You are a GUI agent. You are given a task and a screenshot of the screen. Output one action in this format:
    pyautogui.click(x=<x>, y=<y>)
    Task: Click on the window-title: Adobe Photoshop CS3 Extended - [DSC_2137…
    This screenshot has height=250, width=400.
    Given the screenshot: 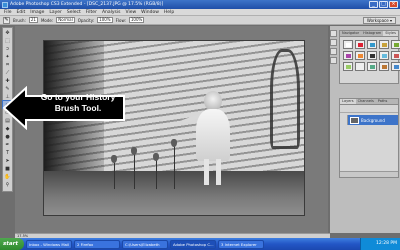 What is the action you would take?
    pyautogui.click(x=87, y=4)
    